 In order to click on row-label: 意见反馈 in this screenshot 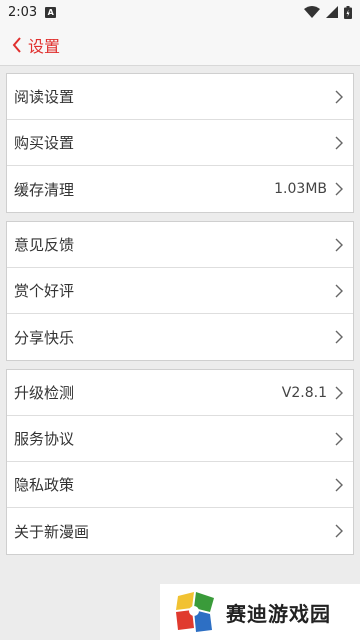, I will do `click(44, 245)`.